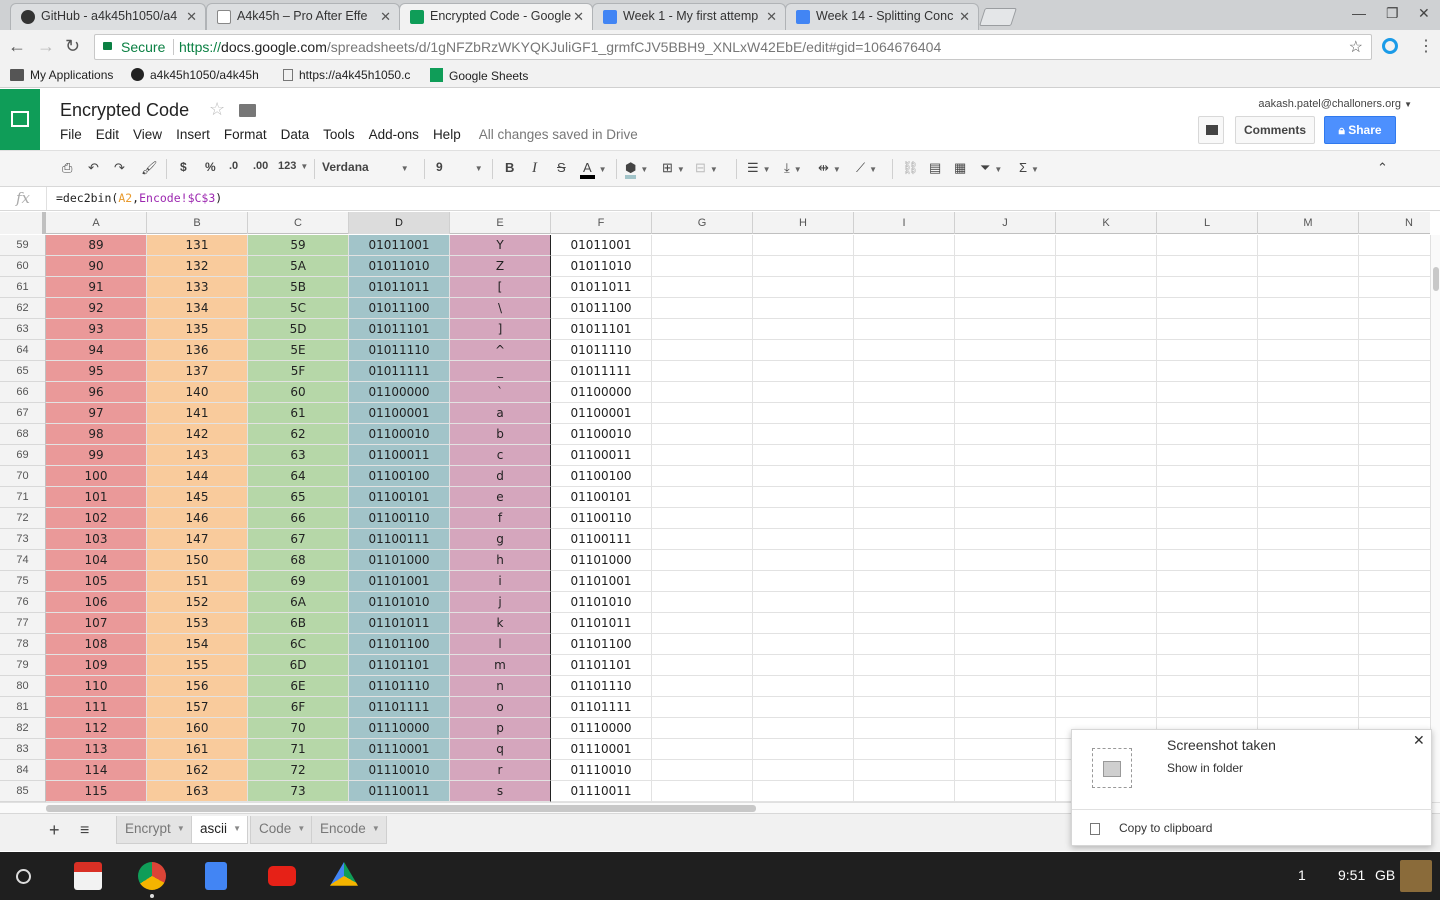 The height and width of the screenshot is (900, 1440). What do you see at coordinates (84, 831) in the screenshot?
I see `all-sheets-icon: ≡` at bounding box center [84, 831].